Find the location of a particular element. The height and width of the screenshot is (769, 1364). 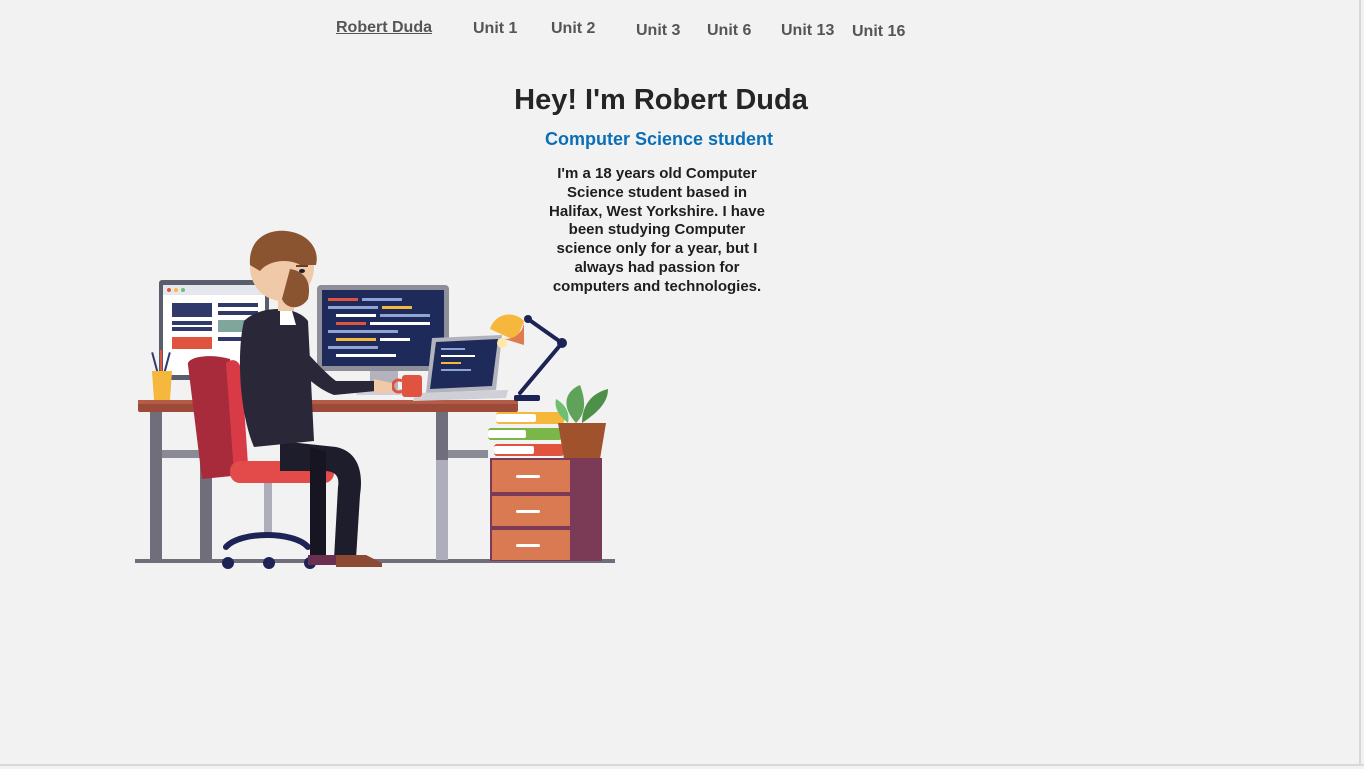

desk-lamp is located at coordinates (528, 357).